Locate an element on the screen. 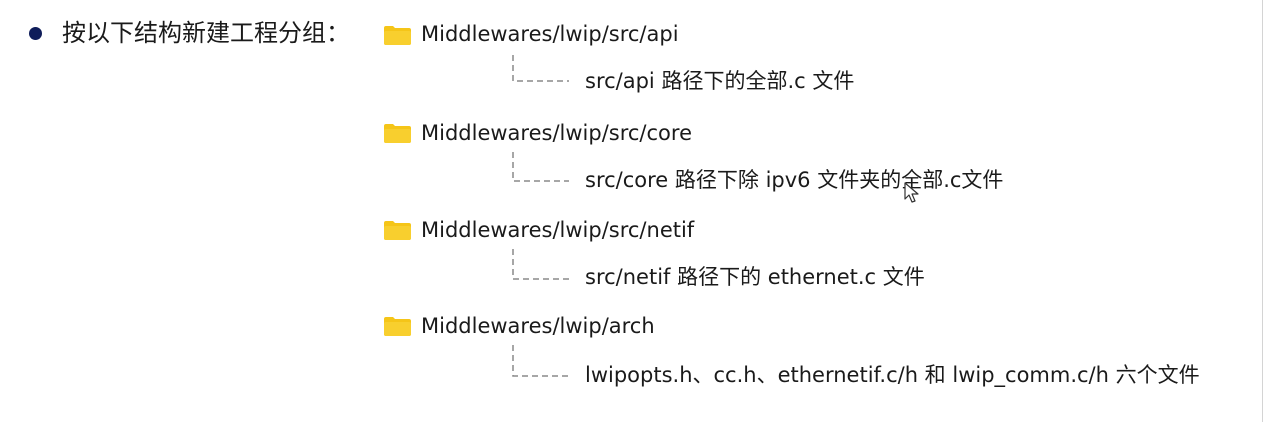 This screenshot has width=1267, height=422. group-path-arch: Middlewares/lwip/arch is located at coordinates (538, 326).